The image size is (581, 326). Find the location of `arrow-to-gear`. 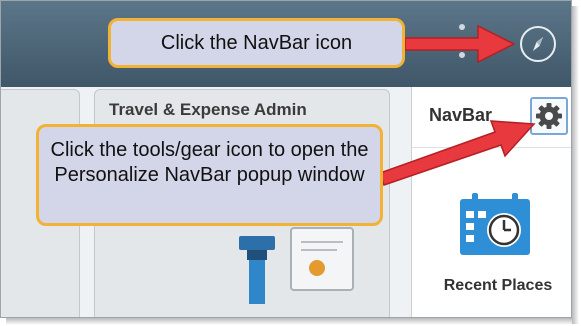

arrow-to-gear is located at coordinates (457, 153).